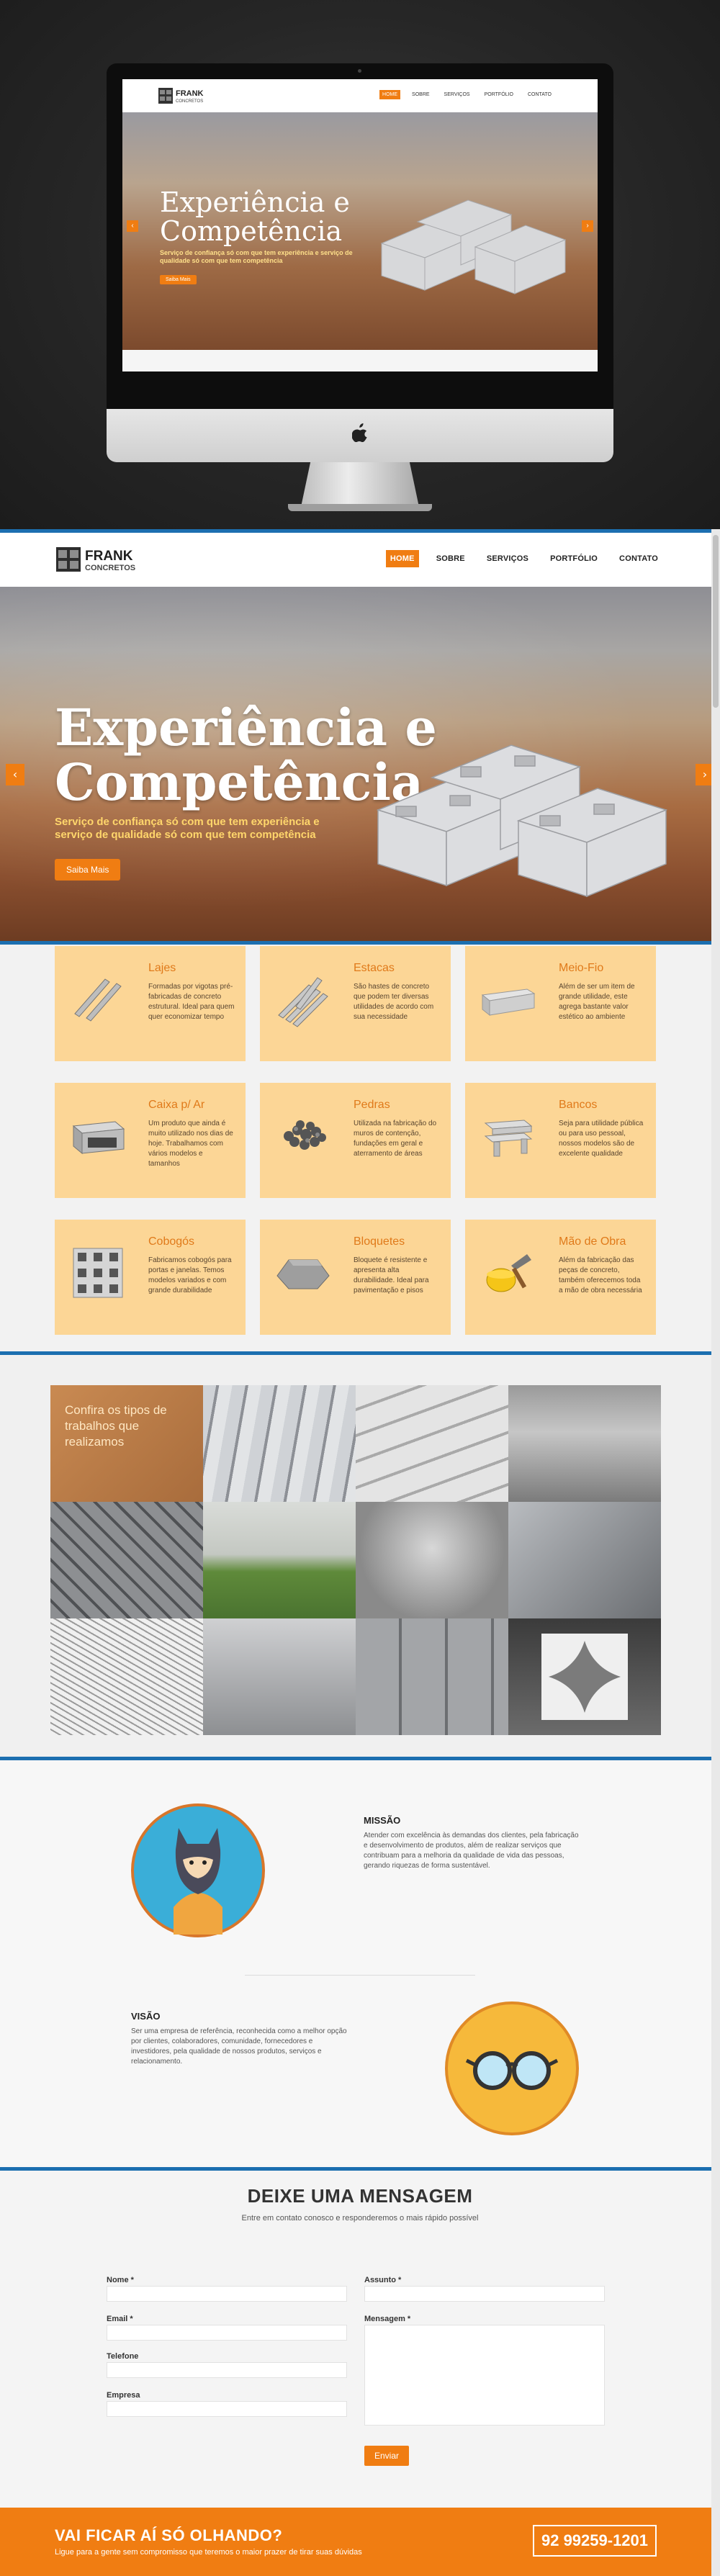 The image size is (720, 2576). What do you see at coordinates (383, 2280) in the screenshot?
I see `subject-label: Assunto *` at bounding box center [383, 2280].